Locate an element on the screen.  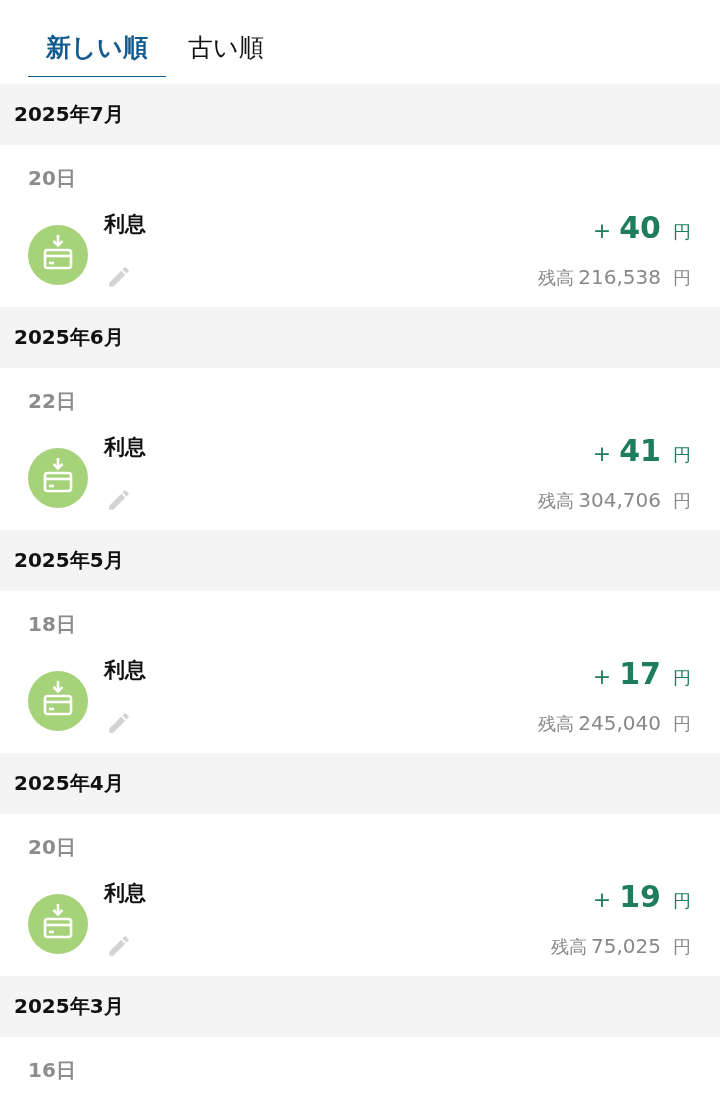
month-header: 2025年5月 is located at coordinates (360, 560).